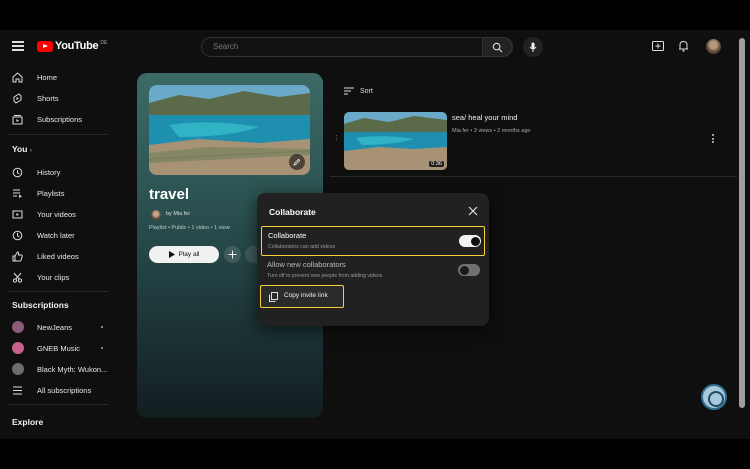 This screenshot has width=750, height=469. Describe the element at coordinates (189, 228) in the screenshot. I see `playlist-meta: Playlist • Public • 1 video • 1 view` at that location.